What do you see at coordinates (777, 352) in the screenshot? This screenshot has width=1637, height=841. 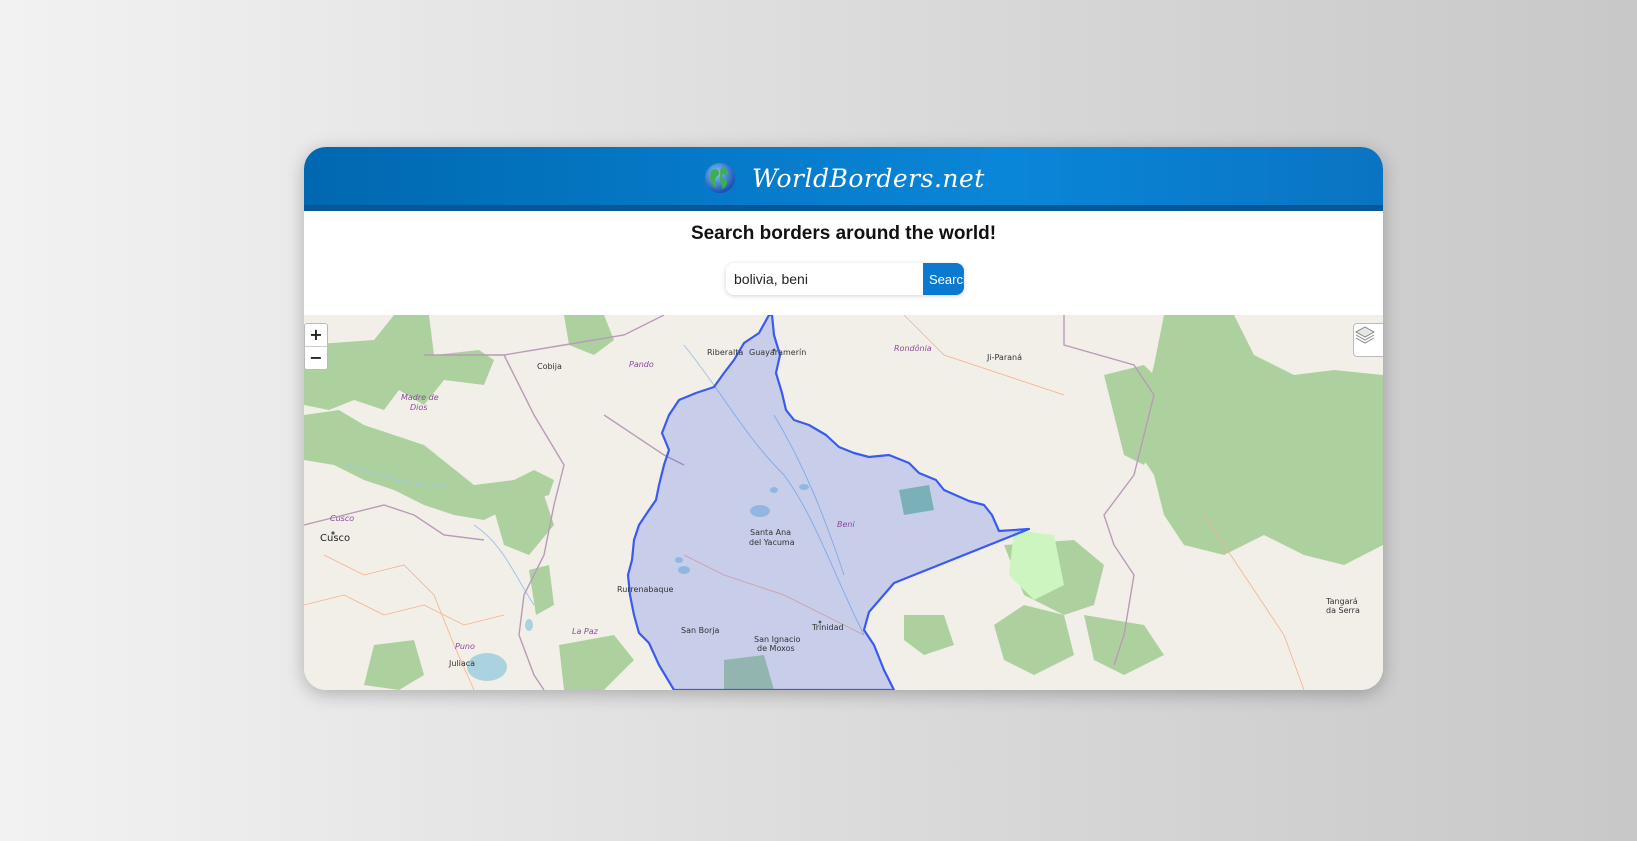 I see `place-label: Guayaramerín` at bounding box center [777, 352].